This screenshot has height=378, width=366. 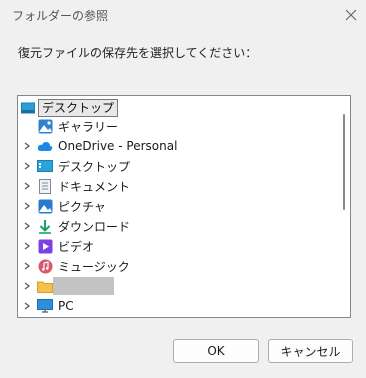 What do you see at coordinates (45, 166) in the screenshot?
I see `desktop-folder-icon` at bounding box center [45, 166].